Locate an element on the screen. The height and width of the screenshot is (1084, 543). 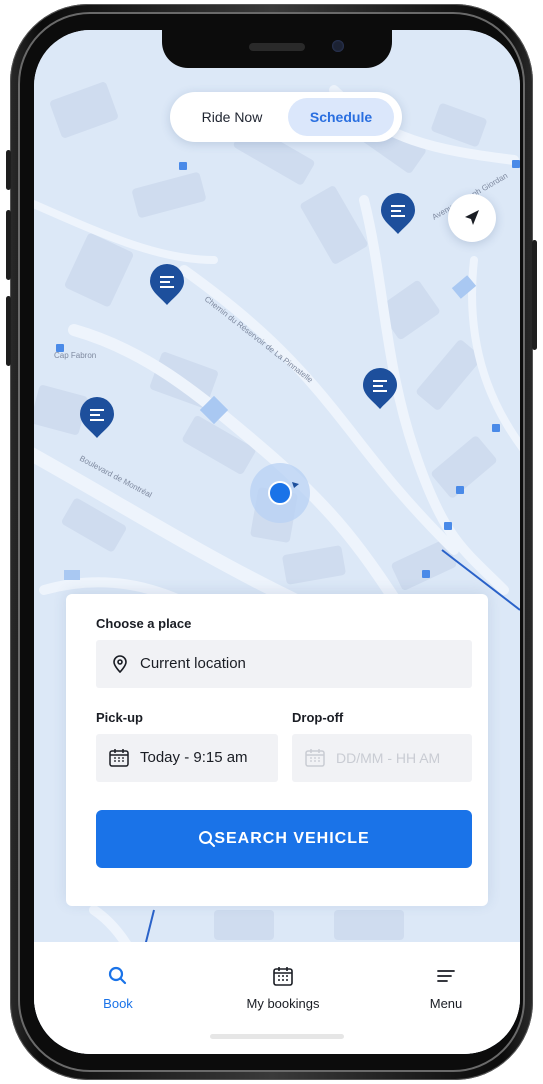
phone-volume-down-button is located at coordinates (8, 331).